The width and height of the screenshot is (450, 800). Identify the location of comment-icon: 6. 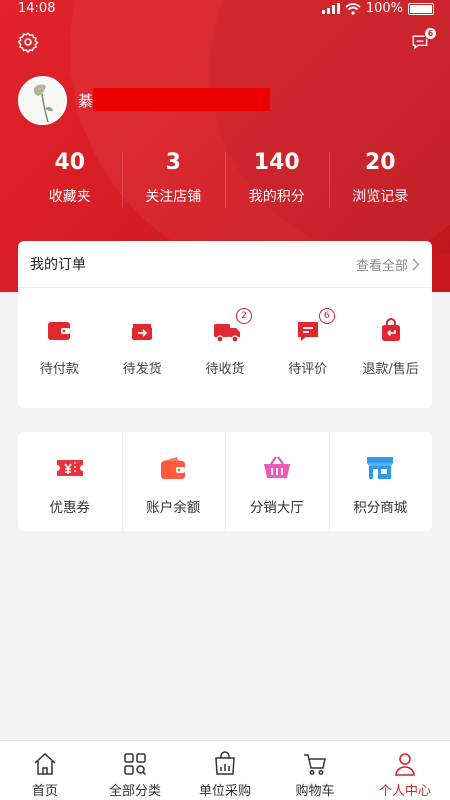
(315, 326).